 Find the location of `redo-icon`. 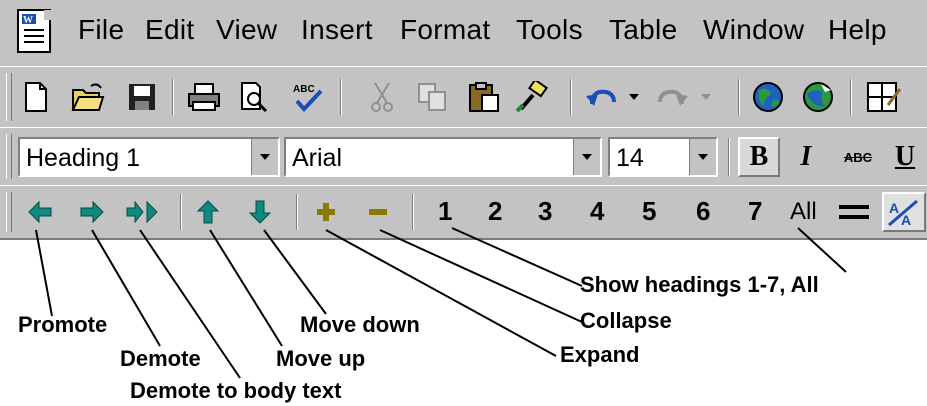

redo-icon is located at coordinates (672, 97).